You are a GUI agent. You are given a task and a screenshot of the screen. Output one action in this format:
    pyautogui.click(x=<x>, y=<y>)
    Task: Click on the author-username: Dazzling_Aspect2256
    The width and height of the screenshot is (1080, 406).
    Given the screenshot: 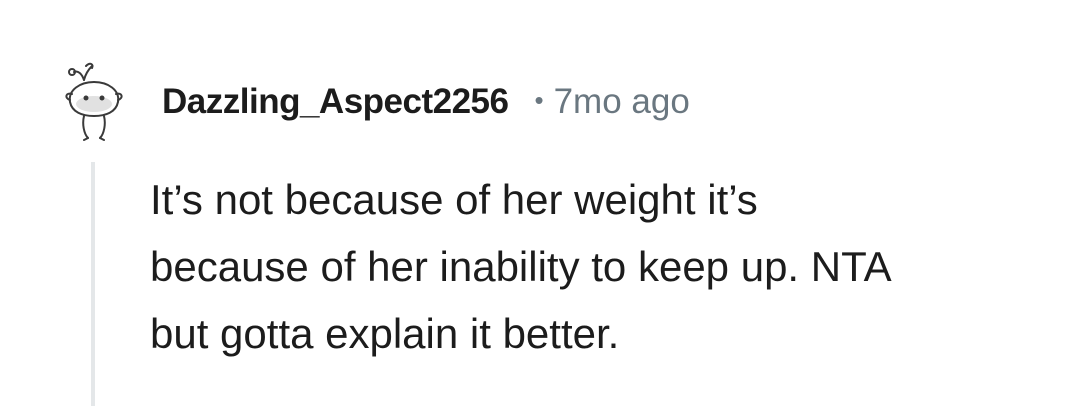 What is the action you would take?
    pyautogui.click(x=335, y=102)
    